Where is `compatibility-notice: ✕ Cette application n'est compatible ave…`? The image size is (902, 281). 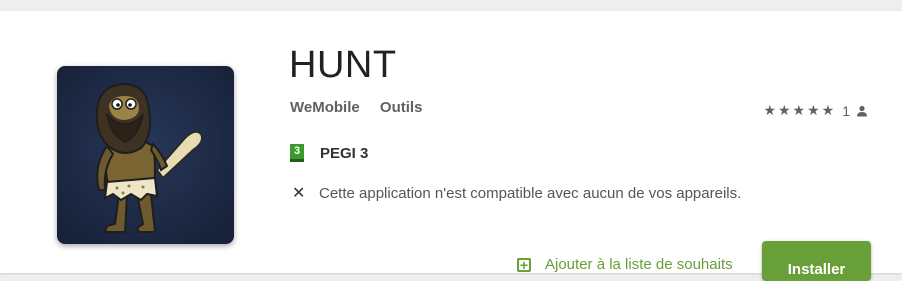 compatibility-notice: ✕ Cette application n'est compatible ave… is located at coordinates (516, 193).